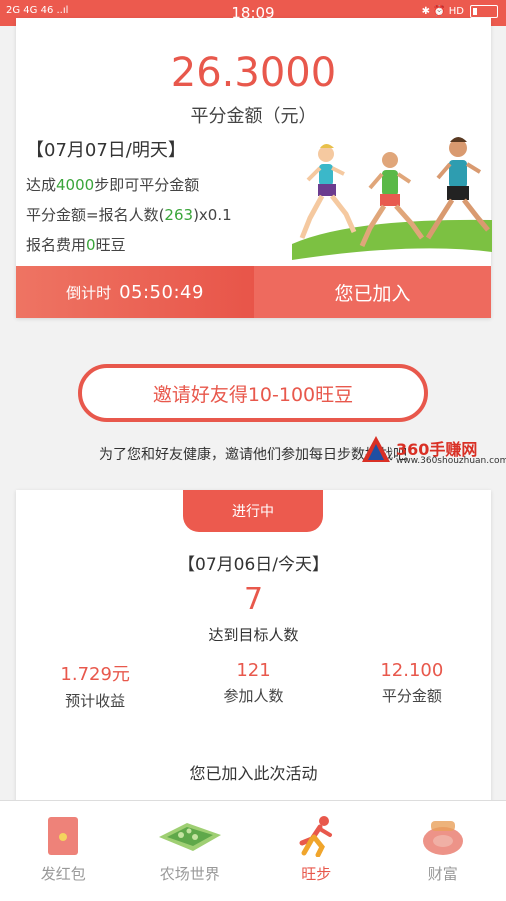 The image size is (506, 901). What do you see at coordinates (316, 836) in the screenshot?
I see `runner-icon` at bounding box center [316, 836].